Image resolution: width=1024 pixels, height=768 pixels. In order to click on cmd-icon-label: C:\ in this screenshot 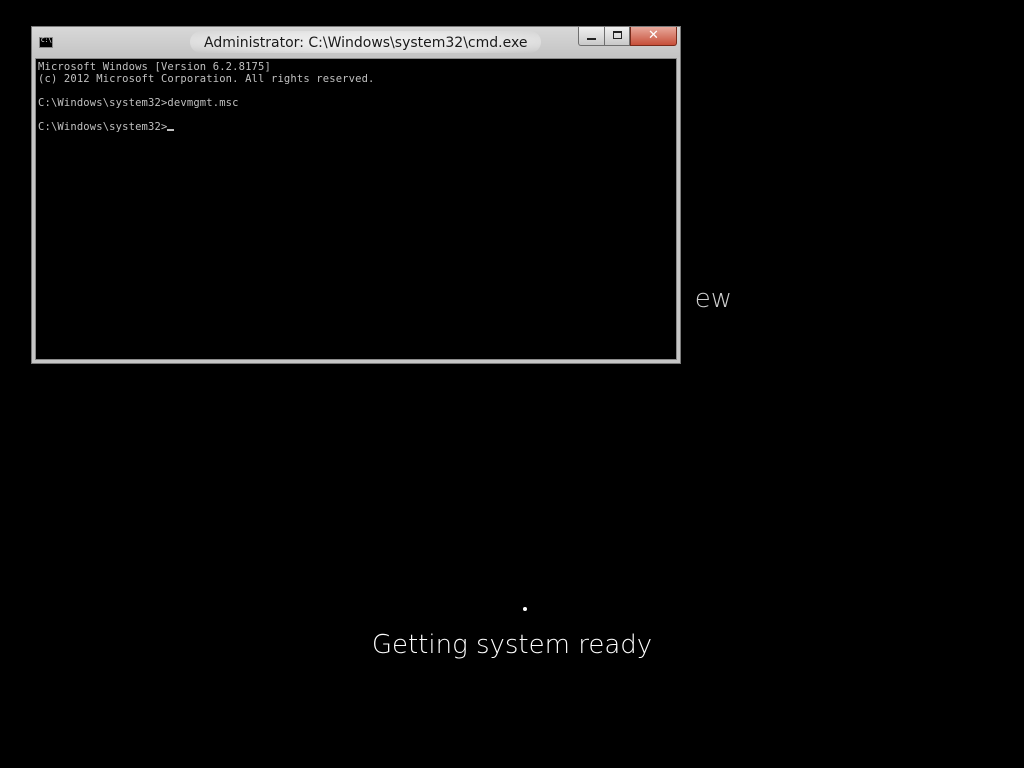, I will do `click(46, 40)`.